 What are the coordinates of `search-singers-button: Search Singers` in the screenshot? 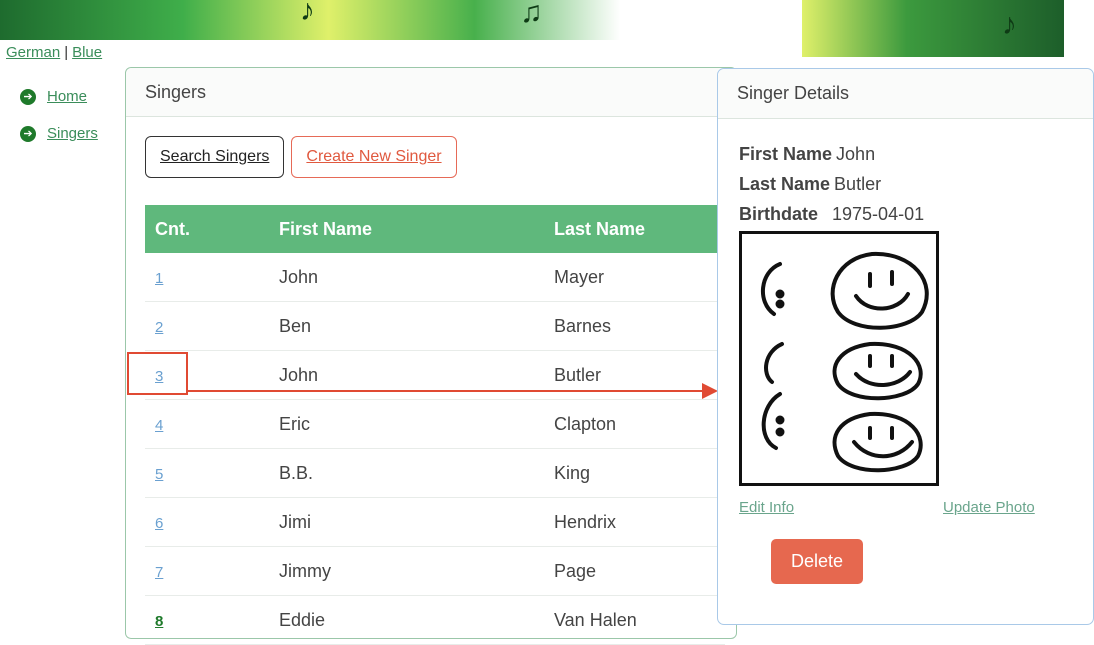 It's located at (215, 157).